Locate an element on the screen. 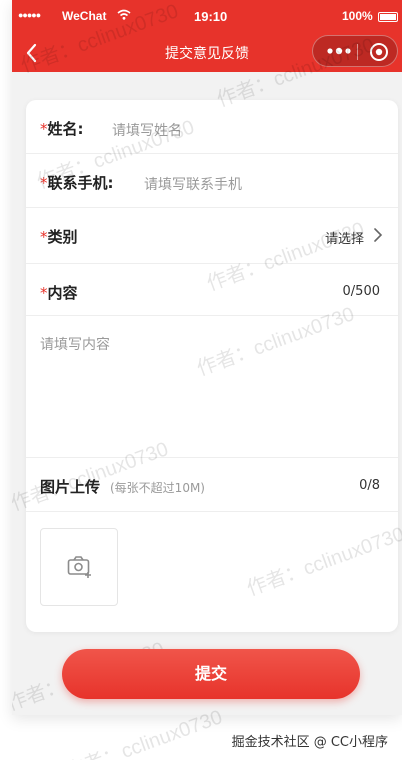 Image resolution: width=402 pixels, height=760 pixels. image-counter: 0/8 is located at coordinates (369, 485).